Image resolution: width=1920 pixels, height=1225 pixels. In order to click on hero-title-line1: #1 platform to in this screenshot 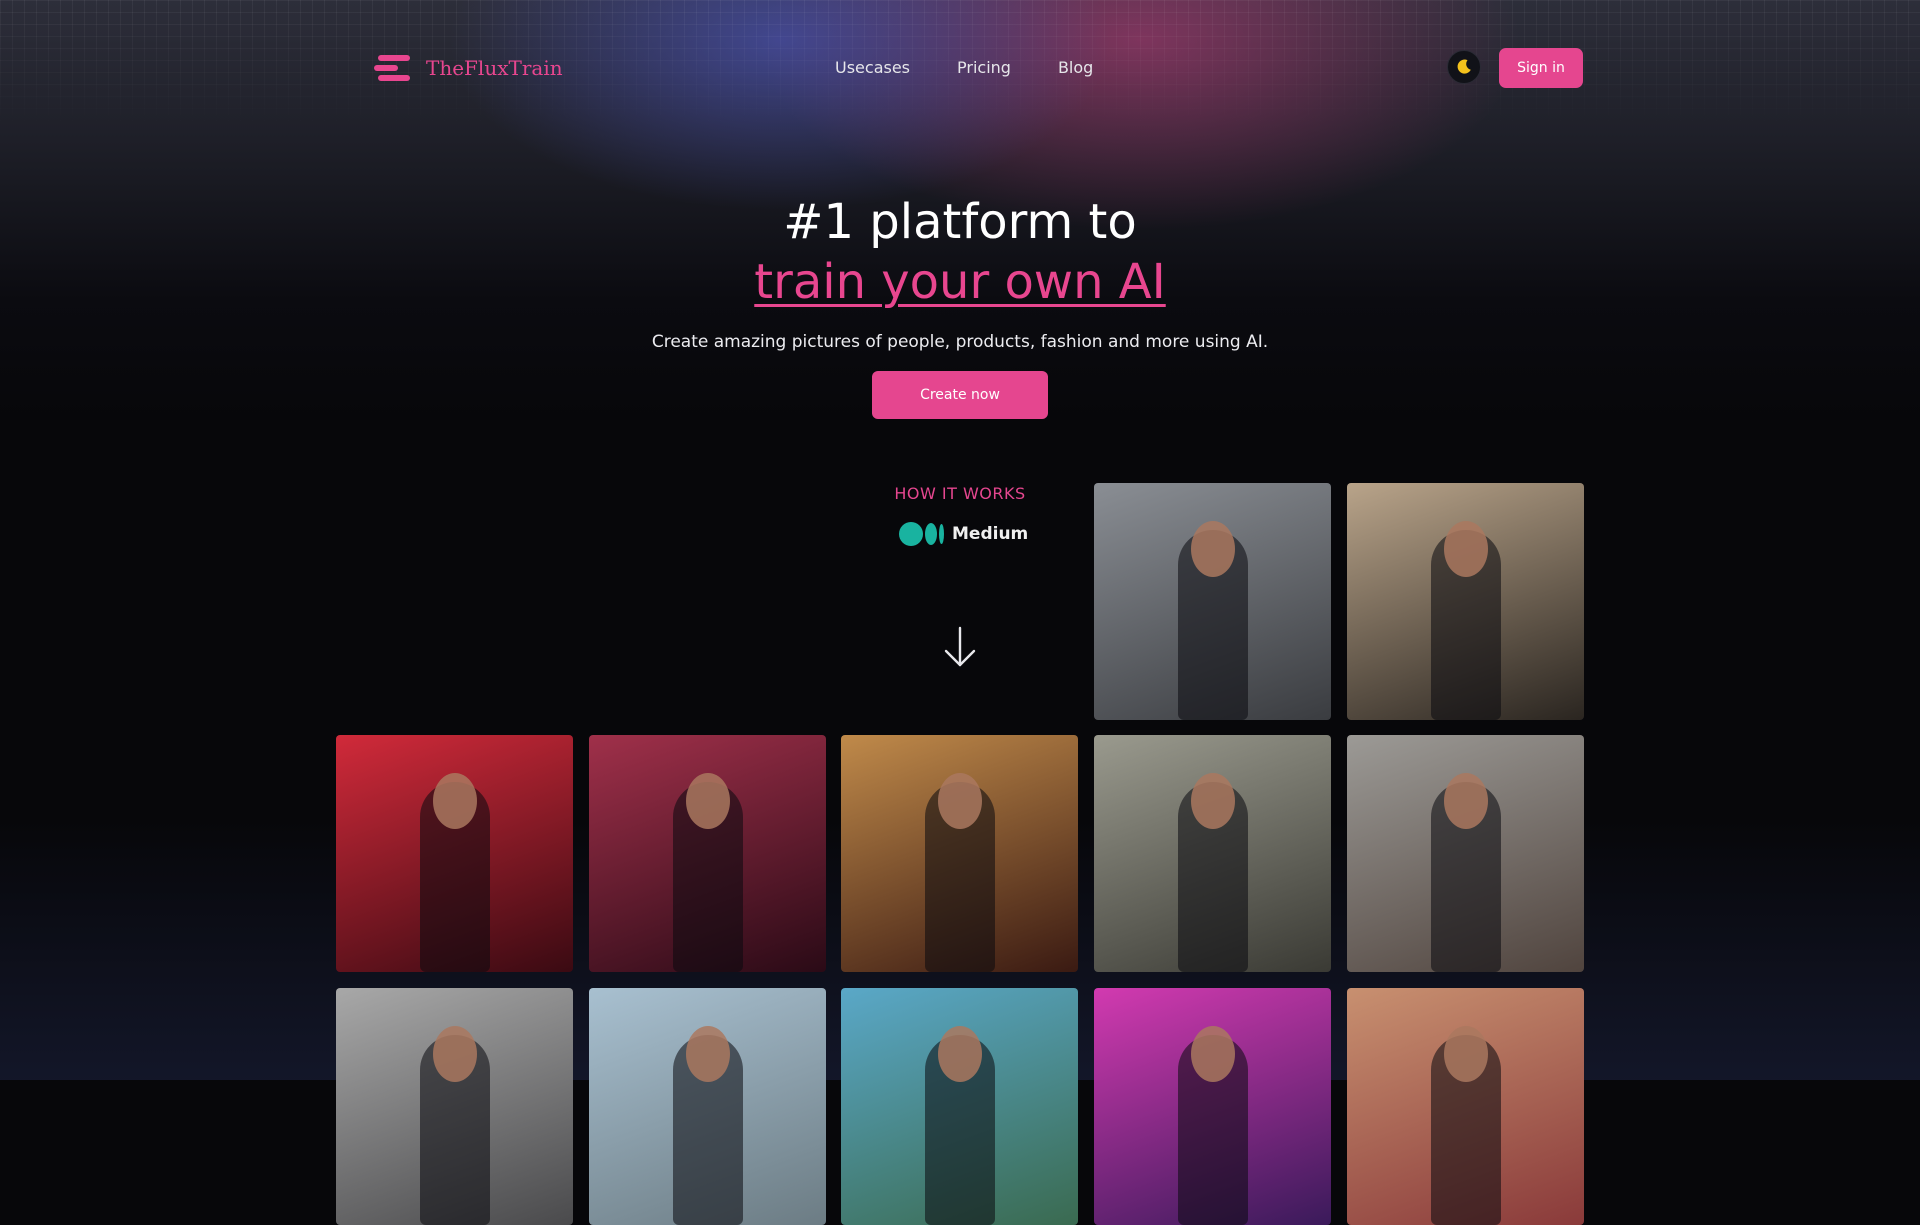, I will do `click(960, 222)`.